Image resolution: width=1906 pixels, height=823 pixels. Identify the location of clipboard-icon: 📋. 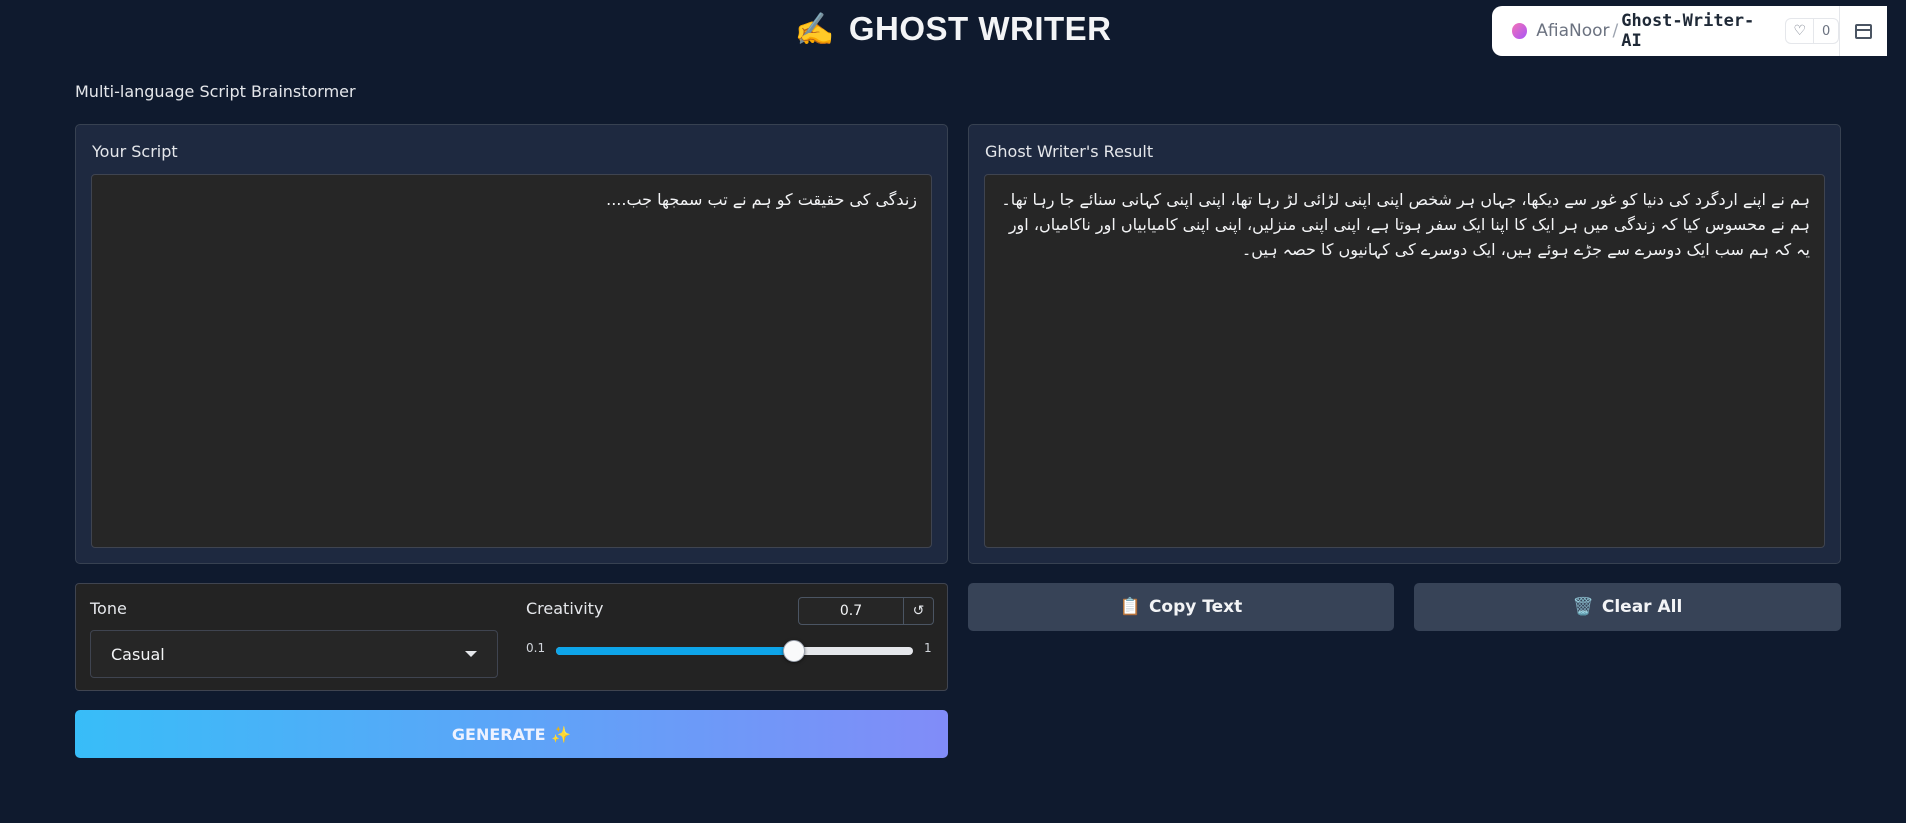
(1130, 607).